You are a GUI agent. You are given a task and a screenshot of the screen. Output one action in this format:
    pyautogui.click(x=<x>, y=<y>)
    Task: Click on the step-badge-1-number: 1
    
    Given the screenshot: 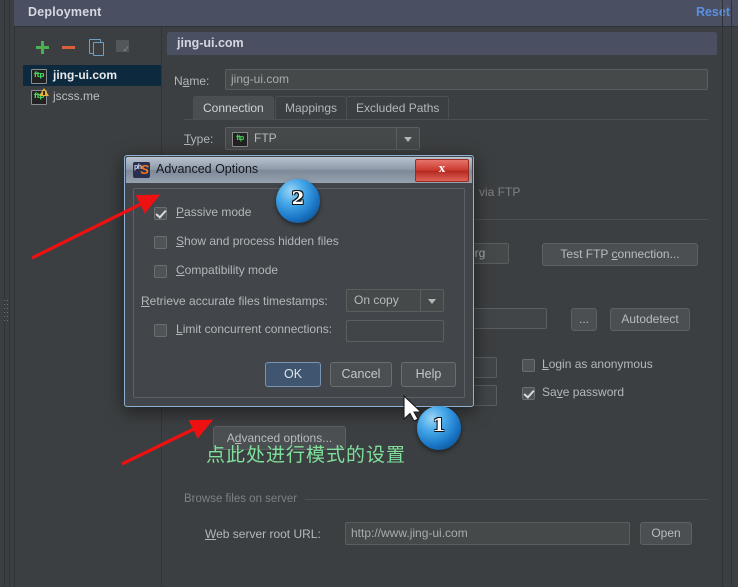 What is the action you would take?
    pyautogui.click(x=439, y=425)
    